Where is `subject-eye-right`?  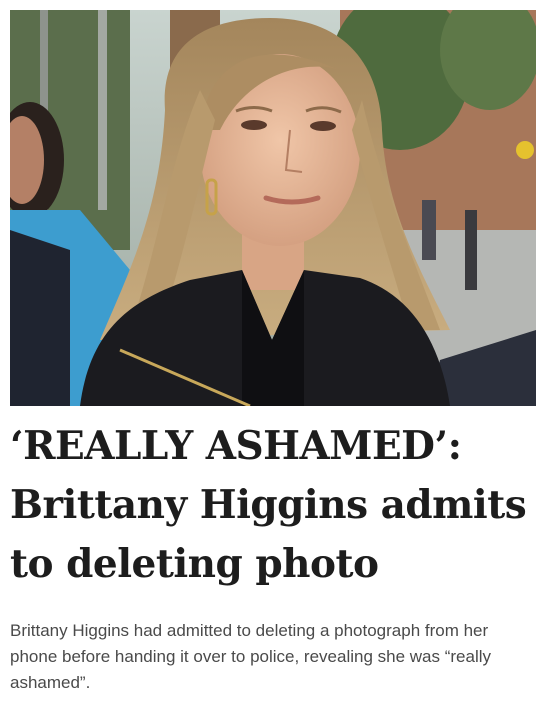 subject-eye-right is located at coordinates (323, 126).